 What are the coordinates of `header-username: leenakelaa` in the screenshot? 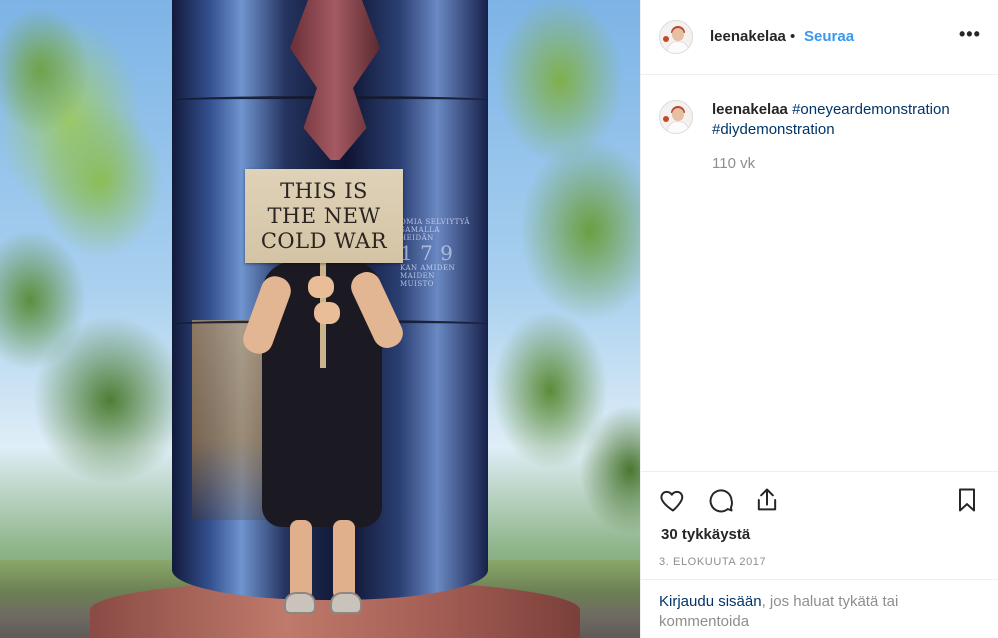 It's located at (748, 36).